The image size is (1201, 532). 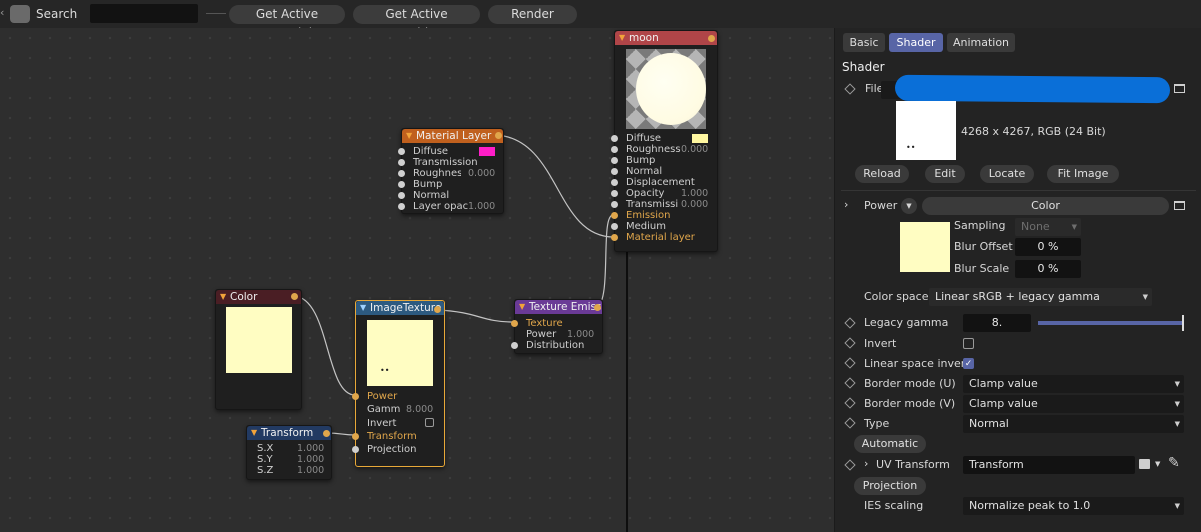 What do you see at coordinates (614, 182) in the screenshot?
I see `input-pin-displacement` at bounding box center [614, 182].